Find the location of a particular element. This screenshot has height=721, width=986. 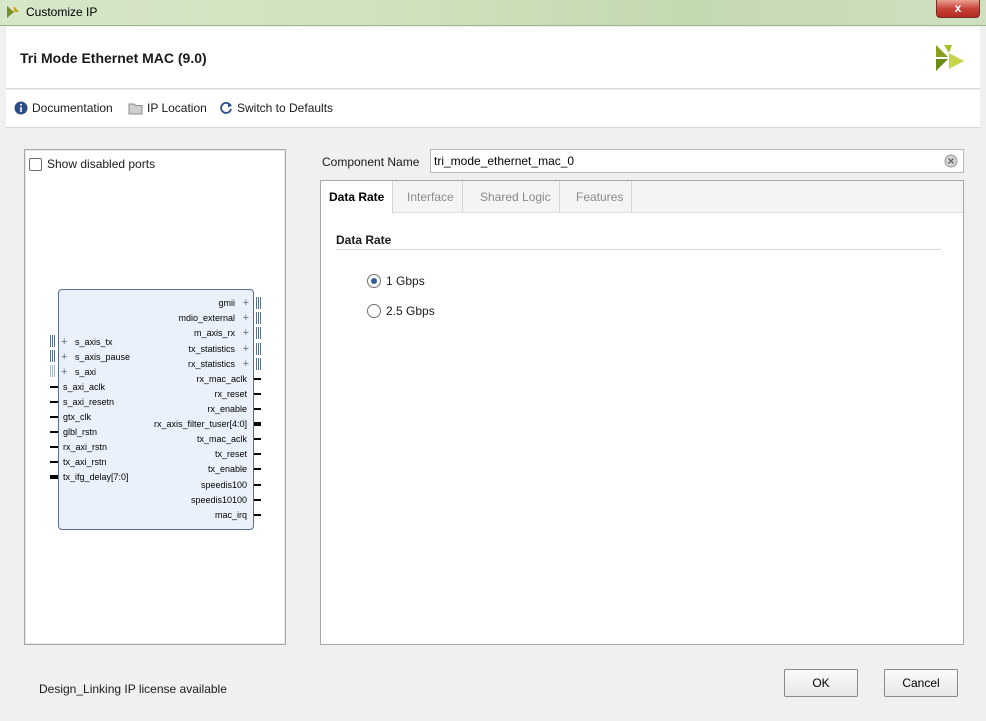

ip-location-label: IP Location is located at coordinates (177, 108).